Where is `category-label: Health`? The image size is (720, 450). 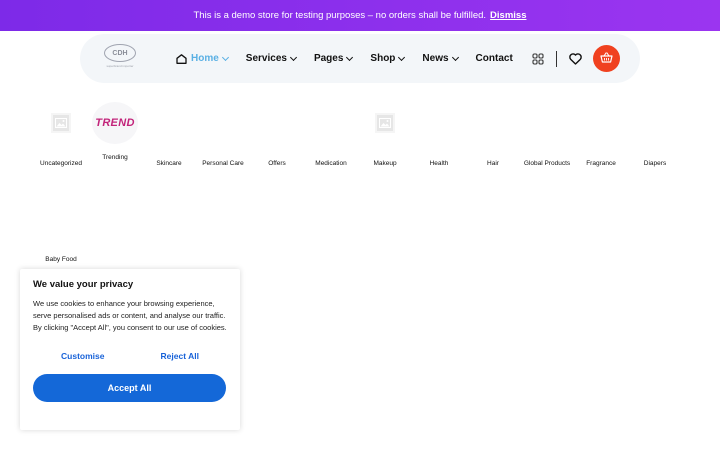 category-label: Health is located at coordinates (439, 163).